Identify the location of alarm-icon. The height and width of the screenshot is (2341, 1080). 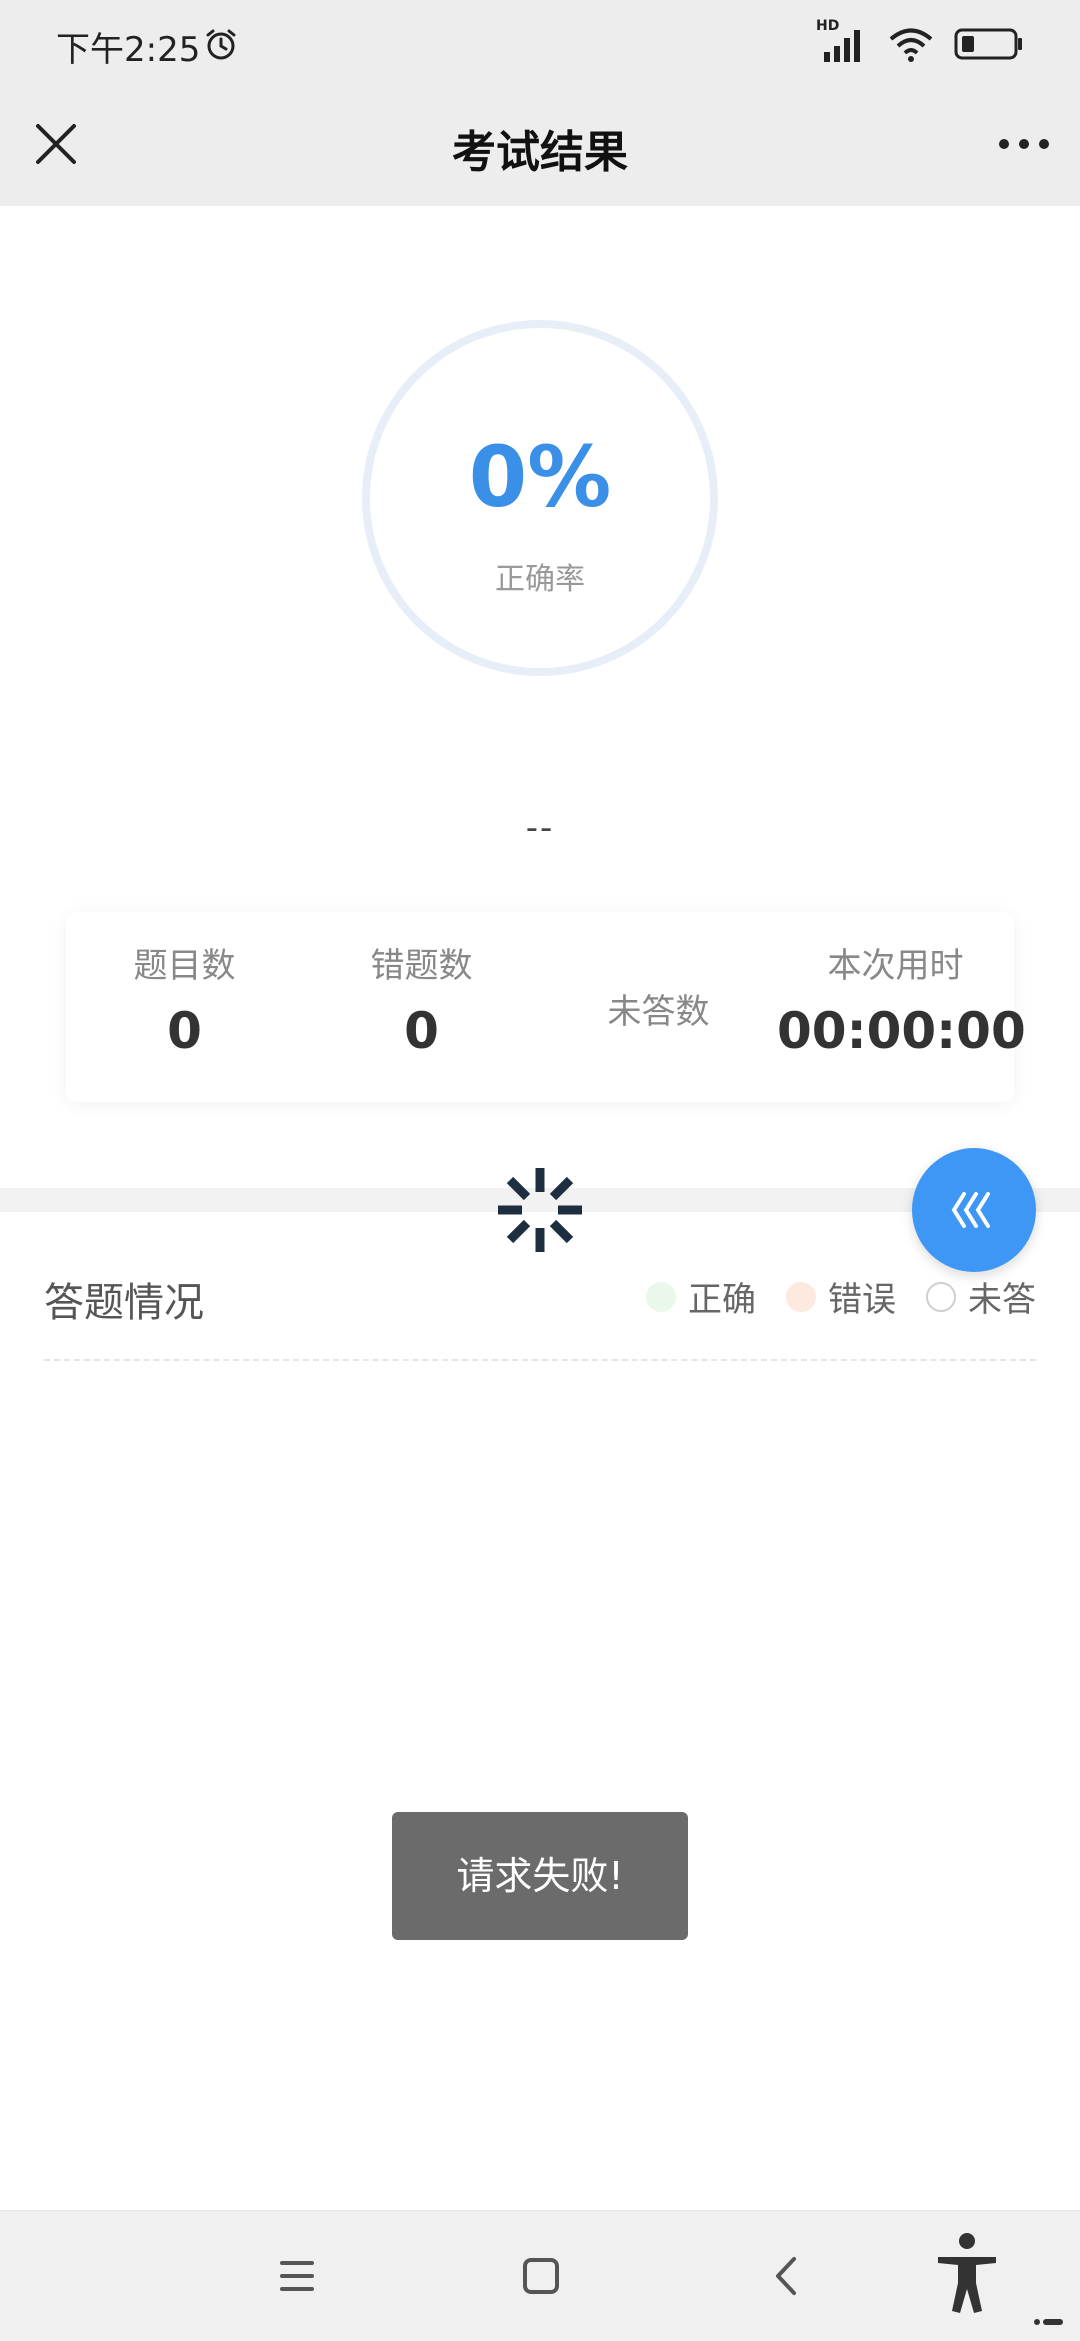
(221, 44).